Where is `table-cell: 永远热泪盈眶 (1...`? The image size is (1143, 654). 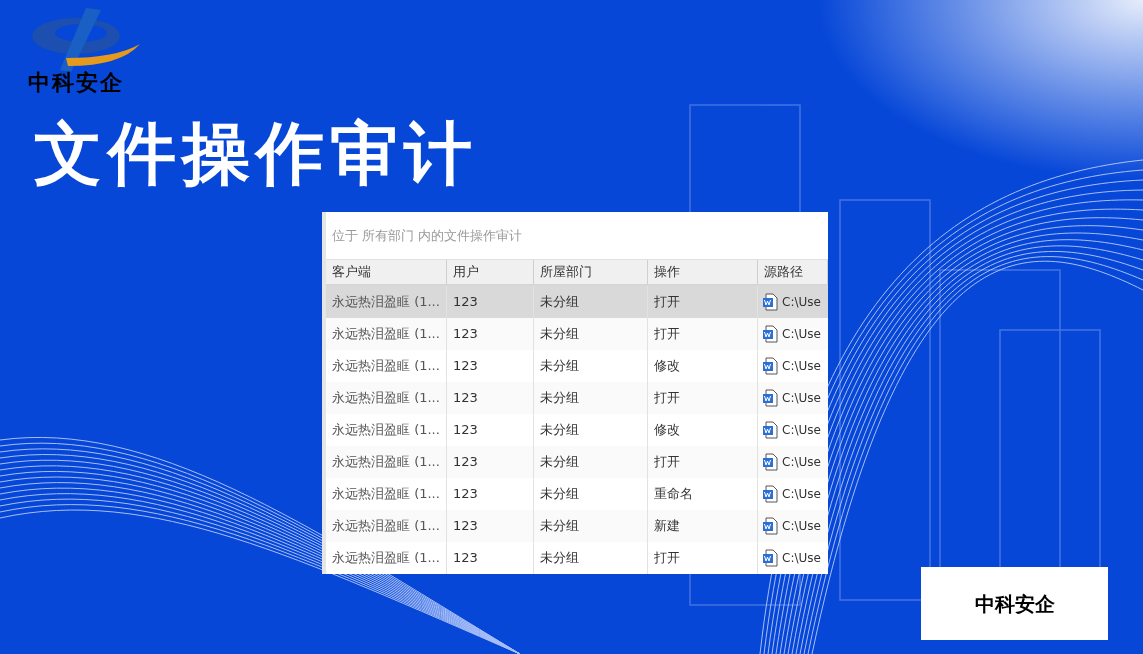
table-cell: 永远热泪盈眶 (1... is located at coordinates (386, 558).